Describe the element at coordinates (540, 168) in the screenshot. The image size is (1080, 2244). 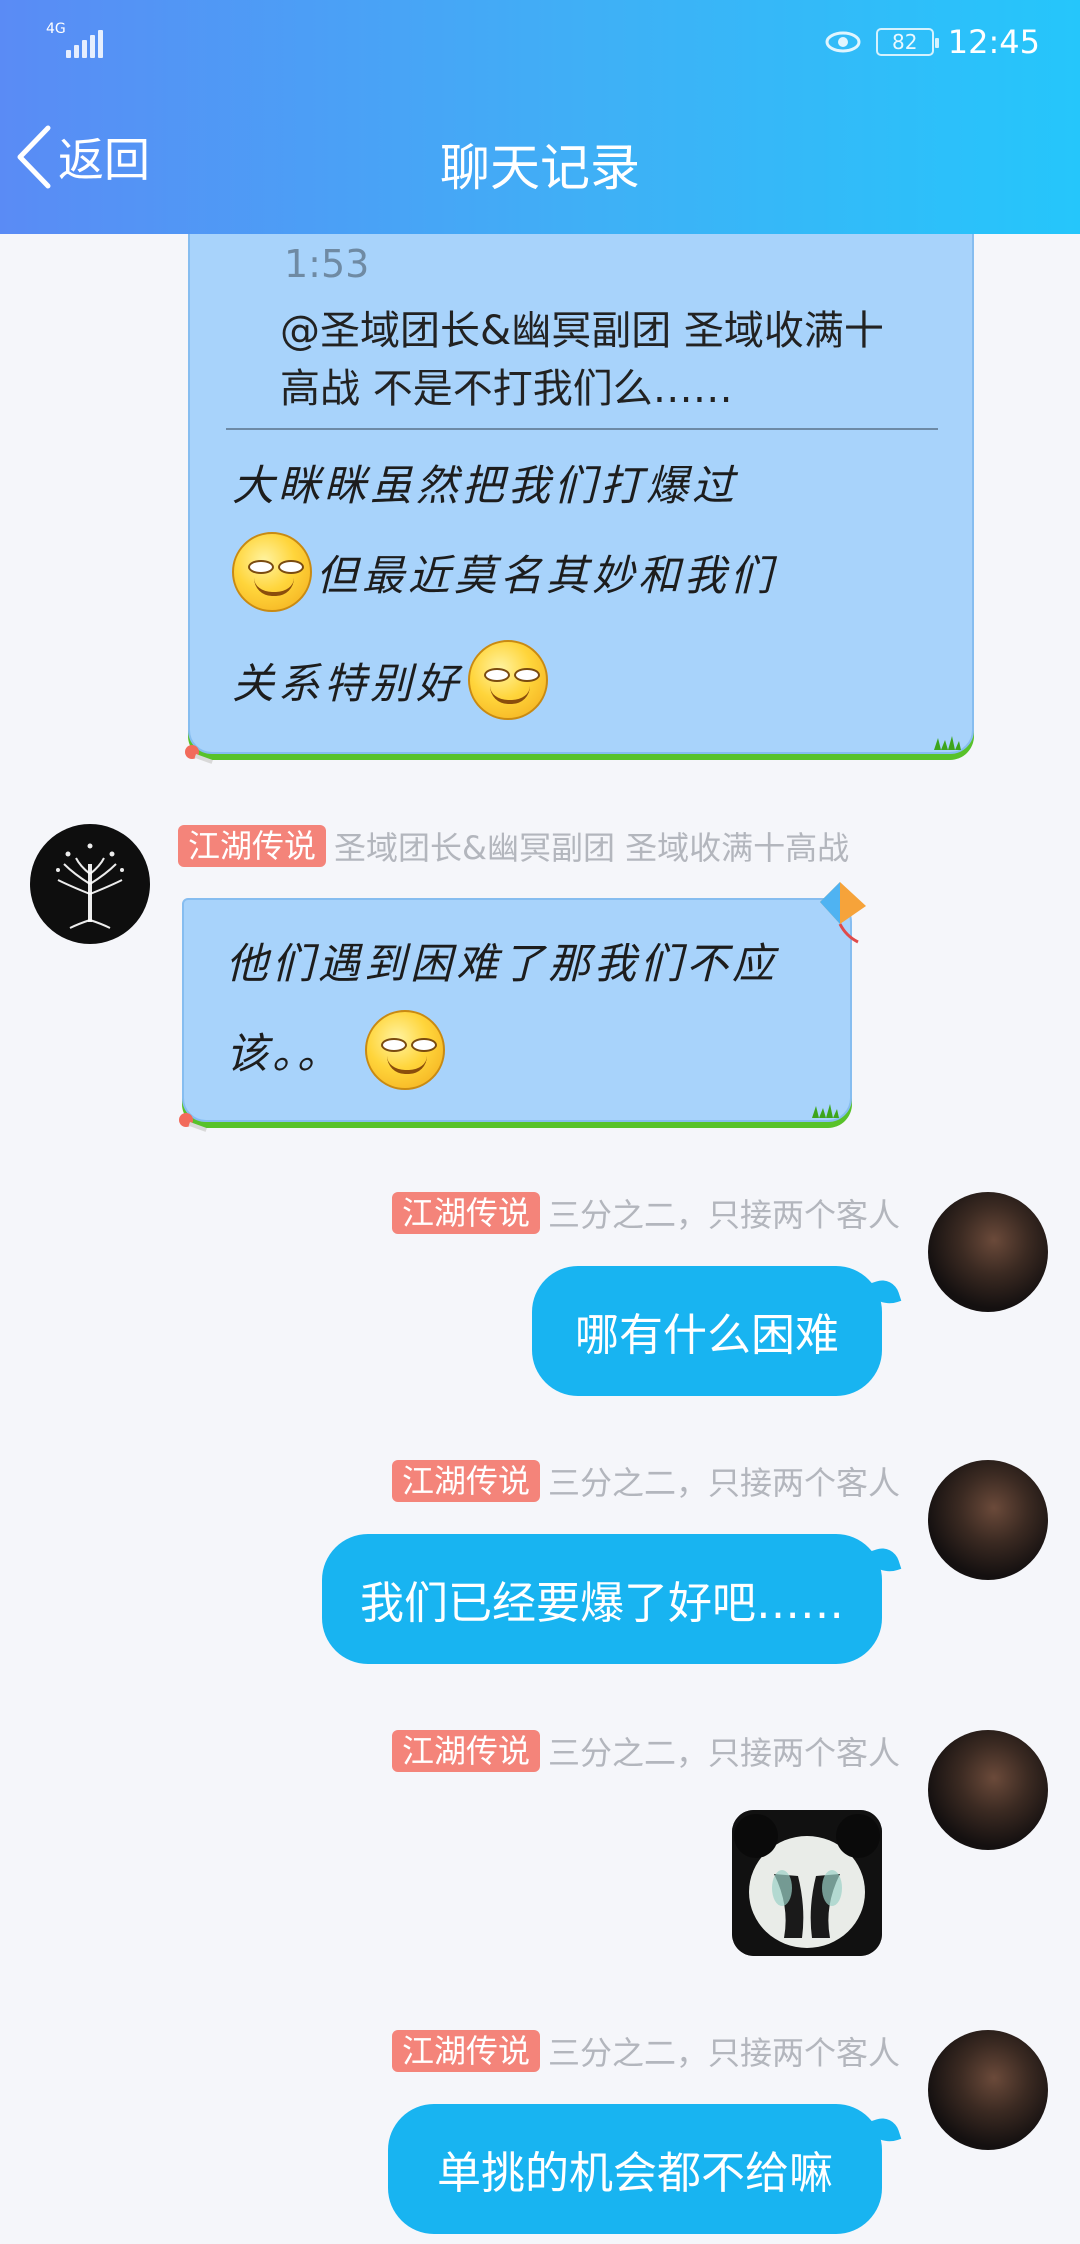
I see `page-title: 聊天记录` at that location.